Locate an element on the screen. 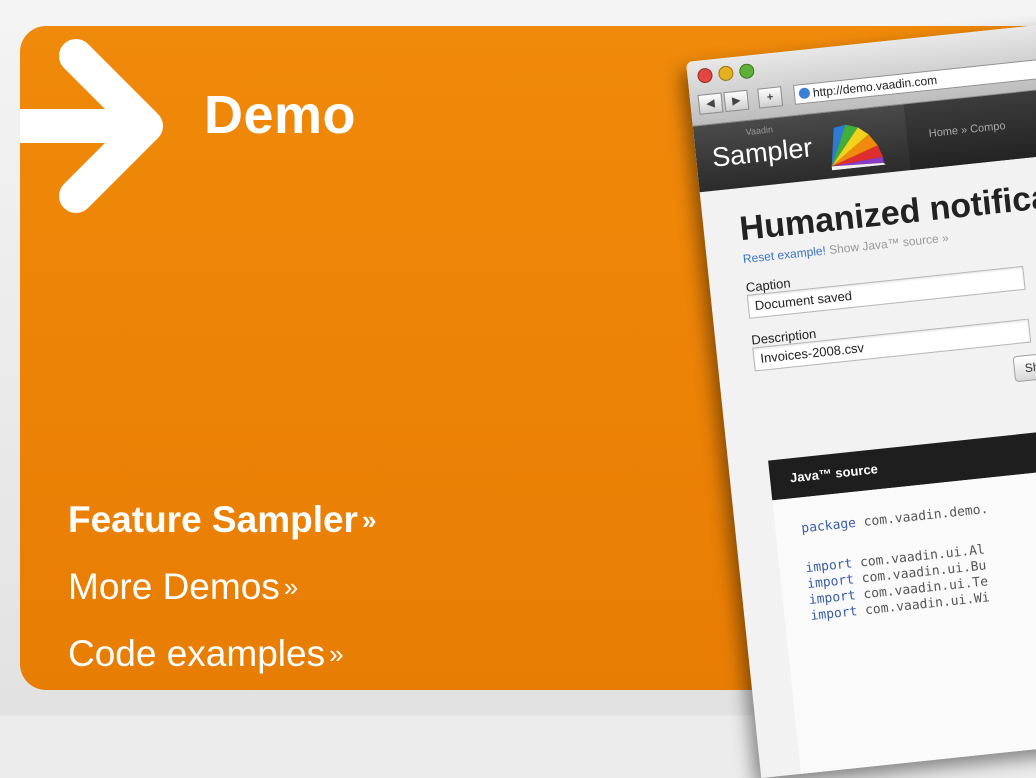 The height and width of the screenshot is (778, 1036). minimize-window-icon is located at coordinates (726, 73).